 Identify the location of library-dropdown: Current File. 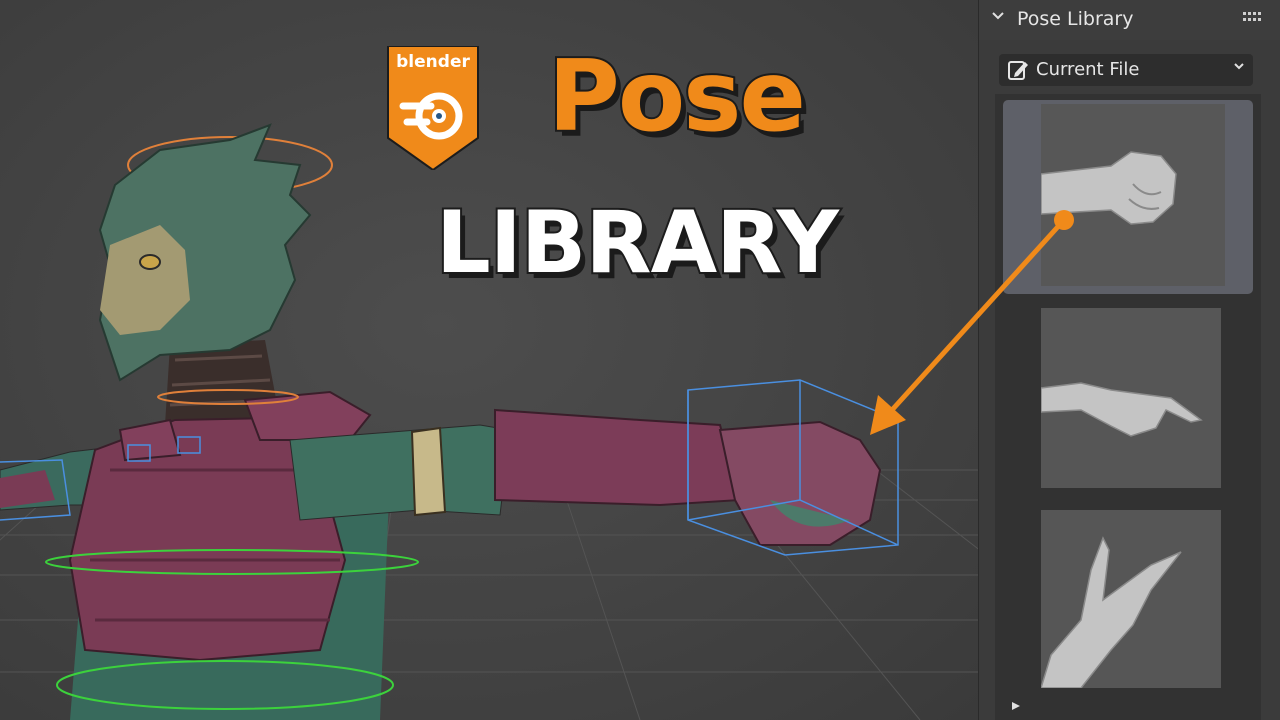
(1126, 70).